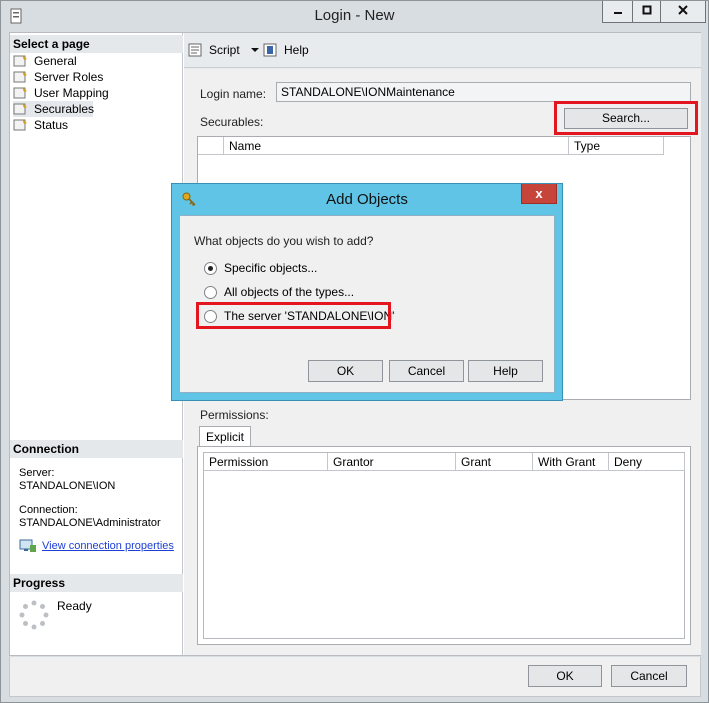 The width and height of the screenshot is (709, 703). What do you see at coordinates (233, 94) in the screenshot?
I see `login-name-label: Login name:` at bounding box center [233, 94].